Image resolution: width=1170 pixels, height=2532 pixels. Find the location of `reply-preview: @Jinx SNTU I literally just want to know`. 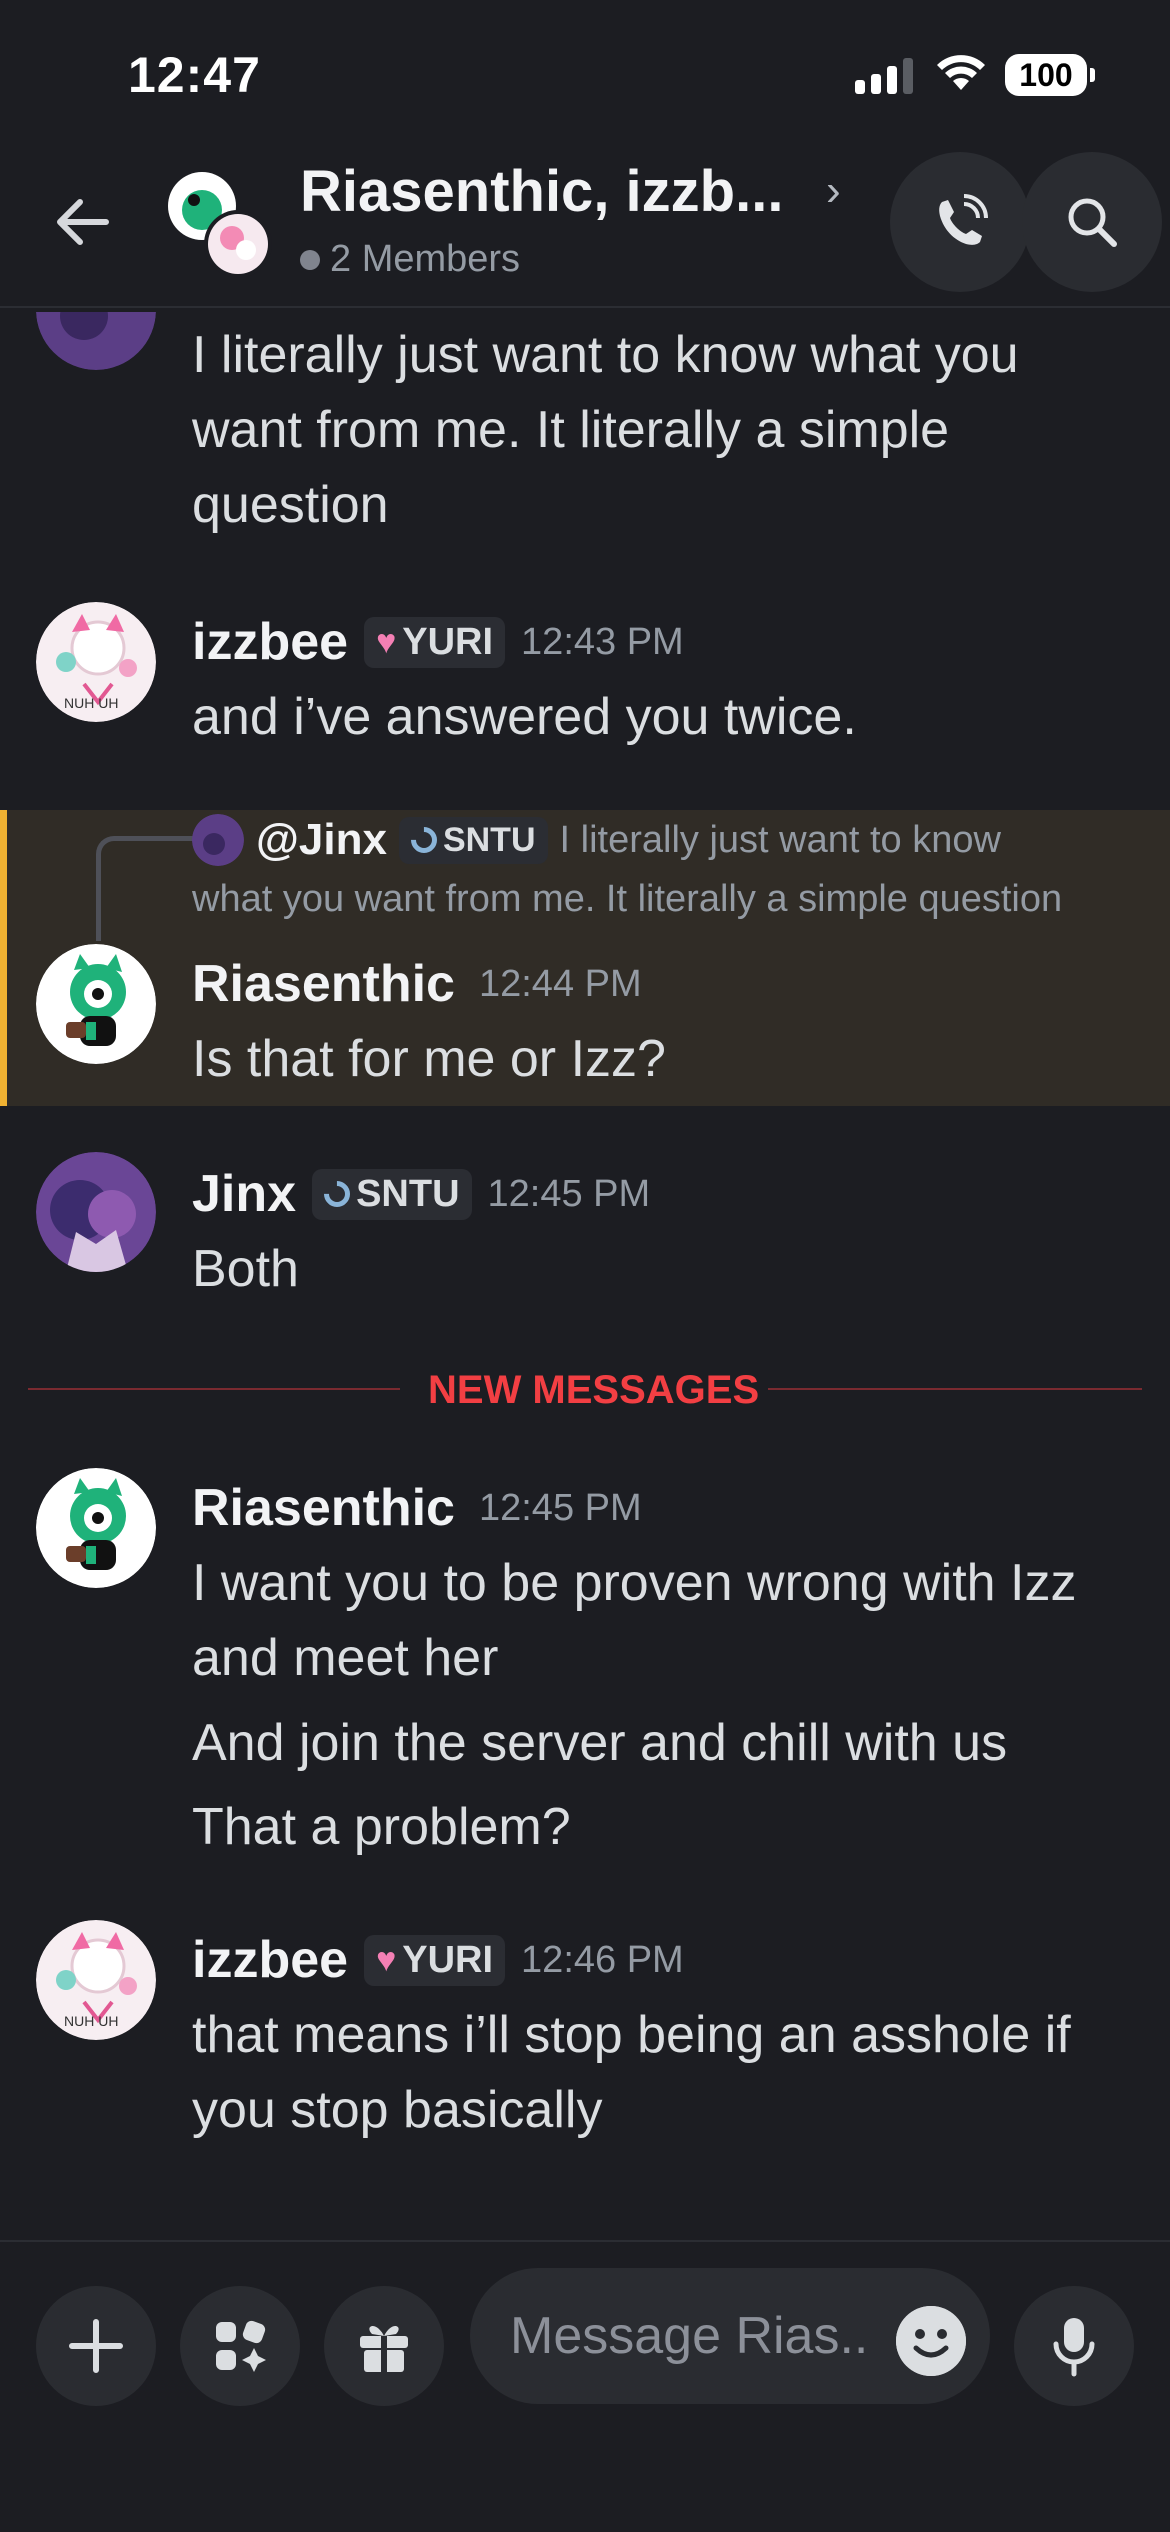

reply-preview: @Jinx SNTU I literally just want to know is located at coordinates (596, 840).